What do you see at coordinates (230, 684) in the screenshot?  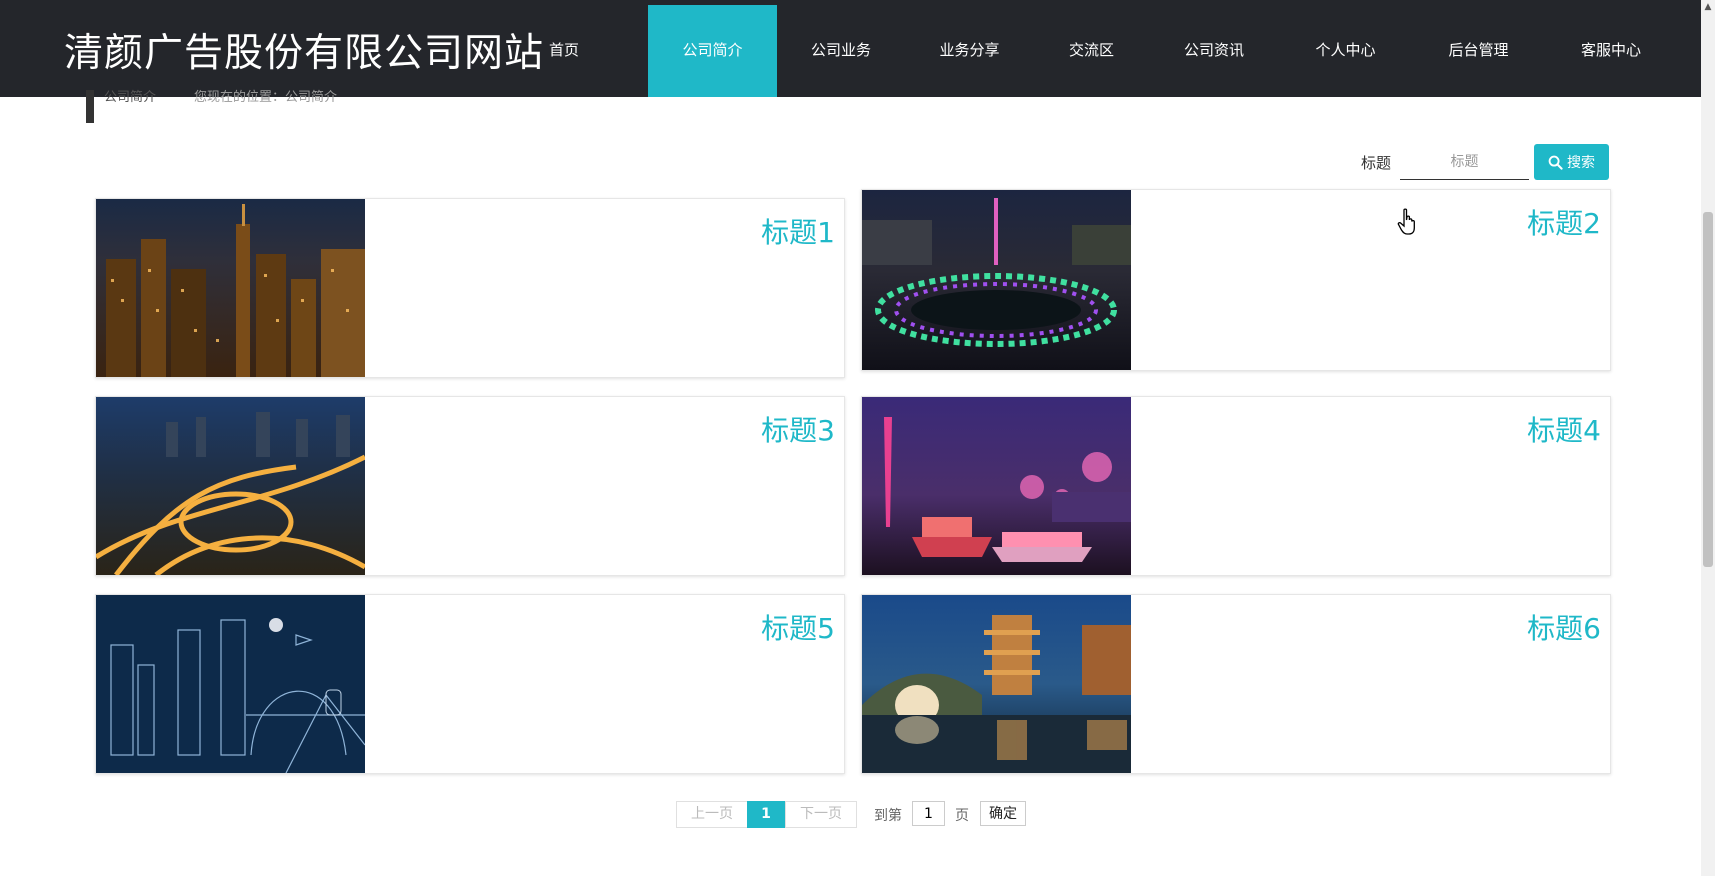 I see `card-image-line-art-city` at bounding box center [230, 684].